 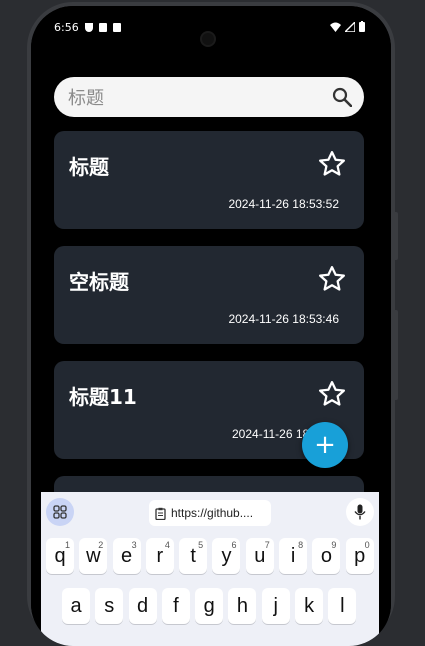 What do you see at coordinates (60, 556) in the screenshot?
I see `key-q: q1` at bounding box center [60, 556].